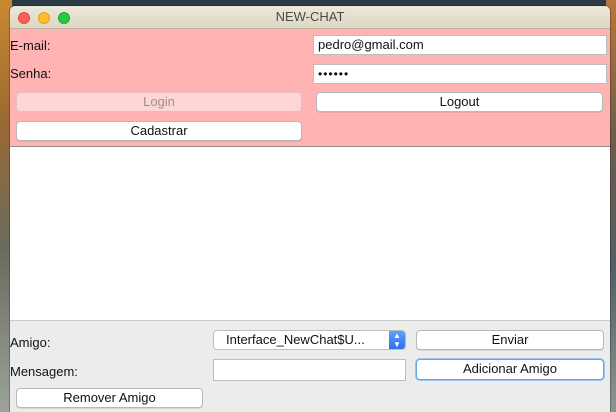  I want to click on send-button: Enviar, so click(510, 340).